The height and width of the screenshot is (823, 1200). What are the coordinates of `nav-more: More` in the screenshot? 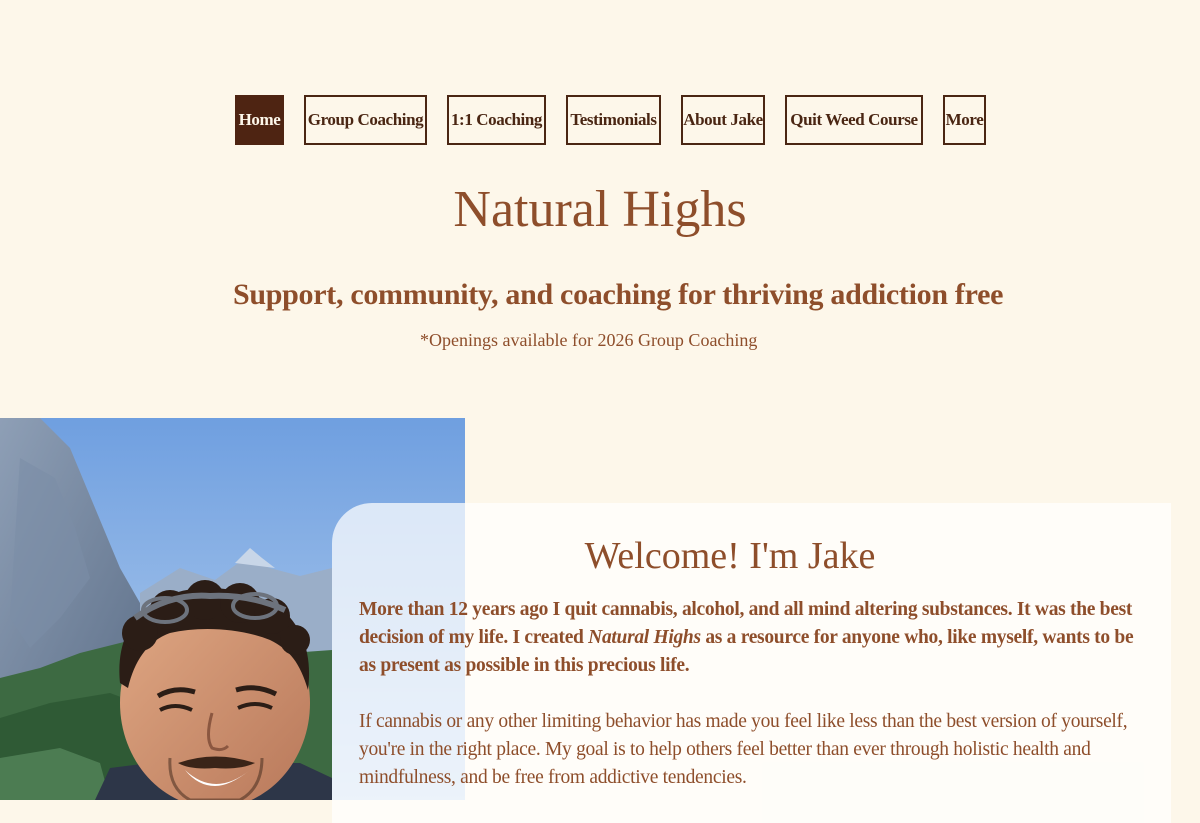 It's located at (964, 120).